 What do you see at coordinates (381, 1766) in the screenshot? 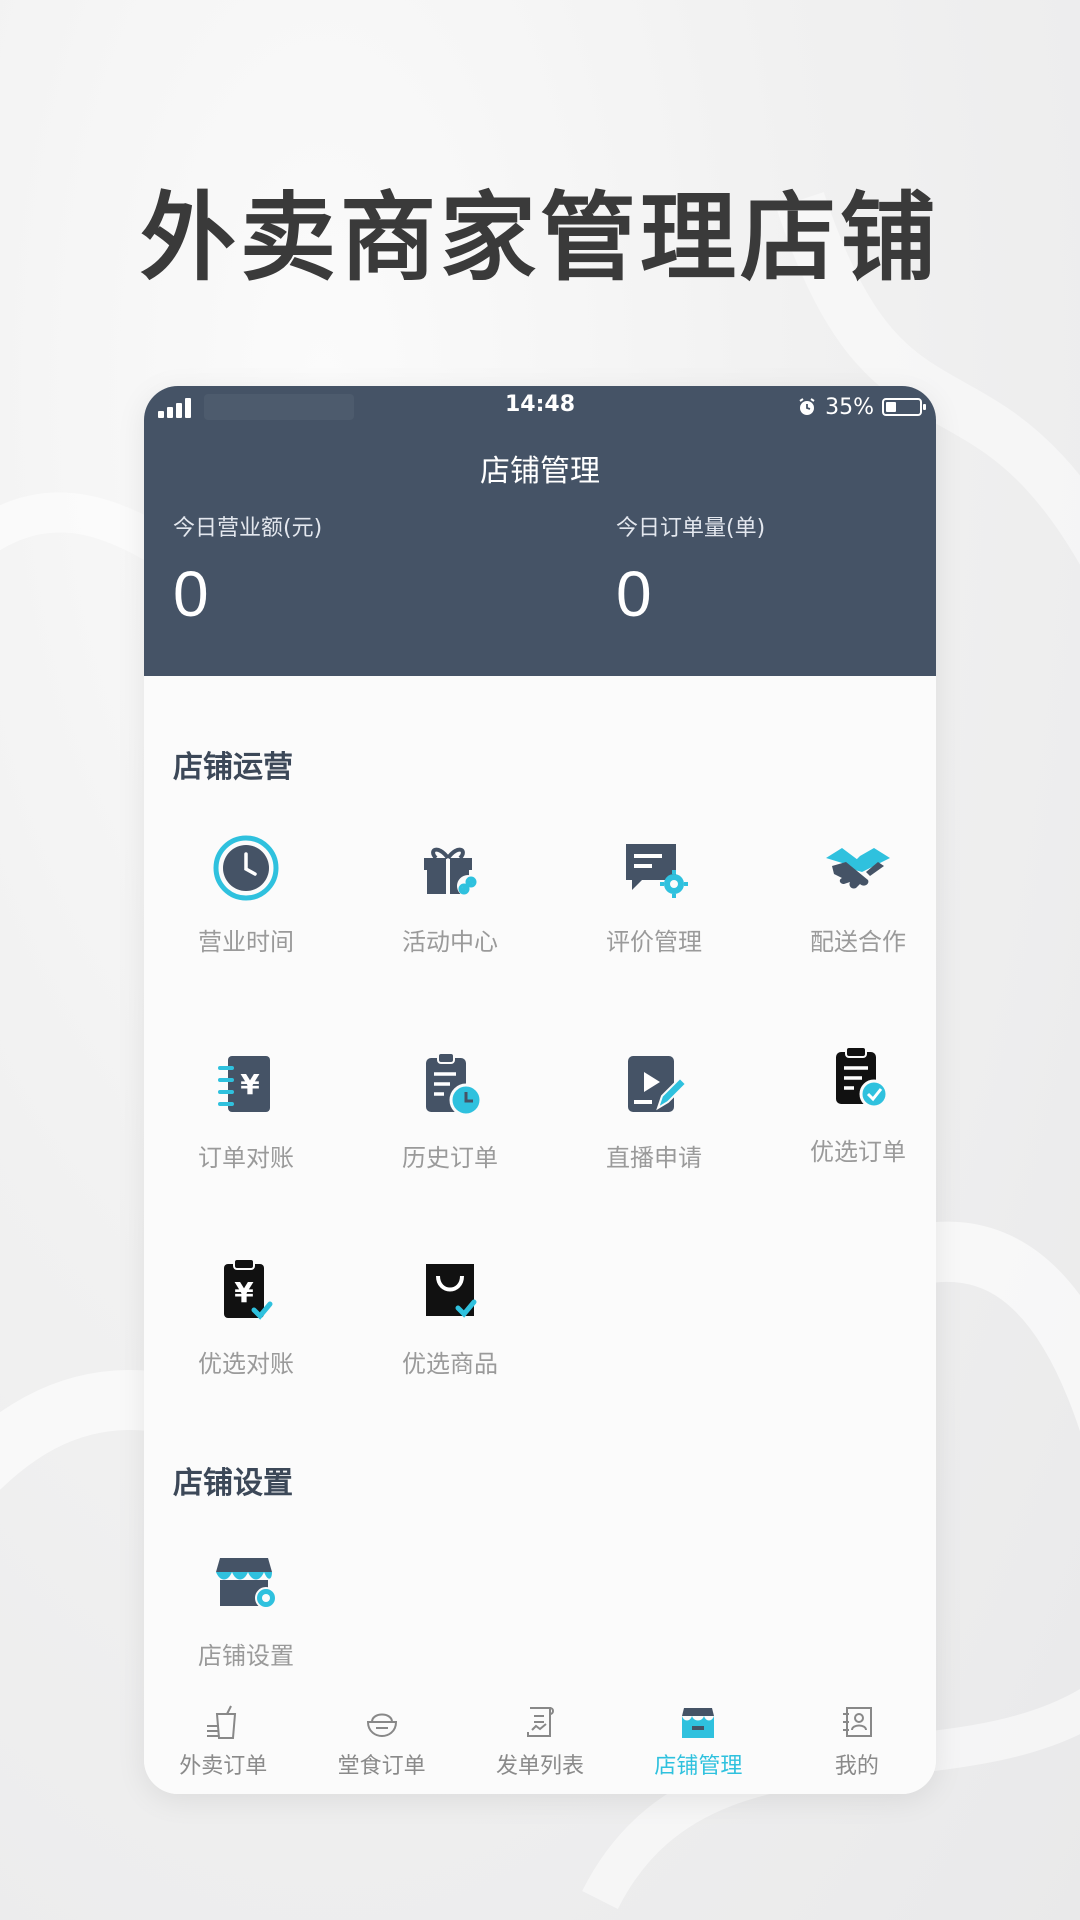
I see `tab-label: 堂食订单` at bounding box center [381, 1766].